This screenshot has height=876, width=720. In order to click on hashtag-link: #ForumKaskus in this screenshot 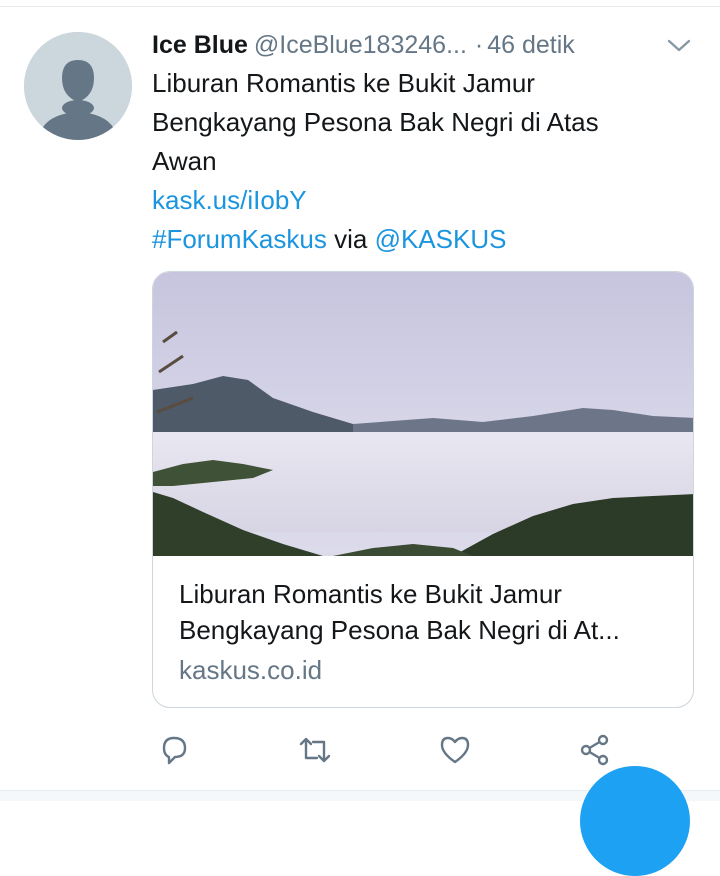, I will do `click(239, 239)`.